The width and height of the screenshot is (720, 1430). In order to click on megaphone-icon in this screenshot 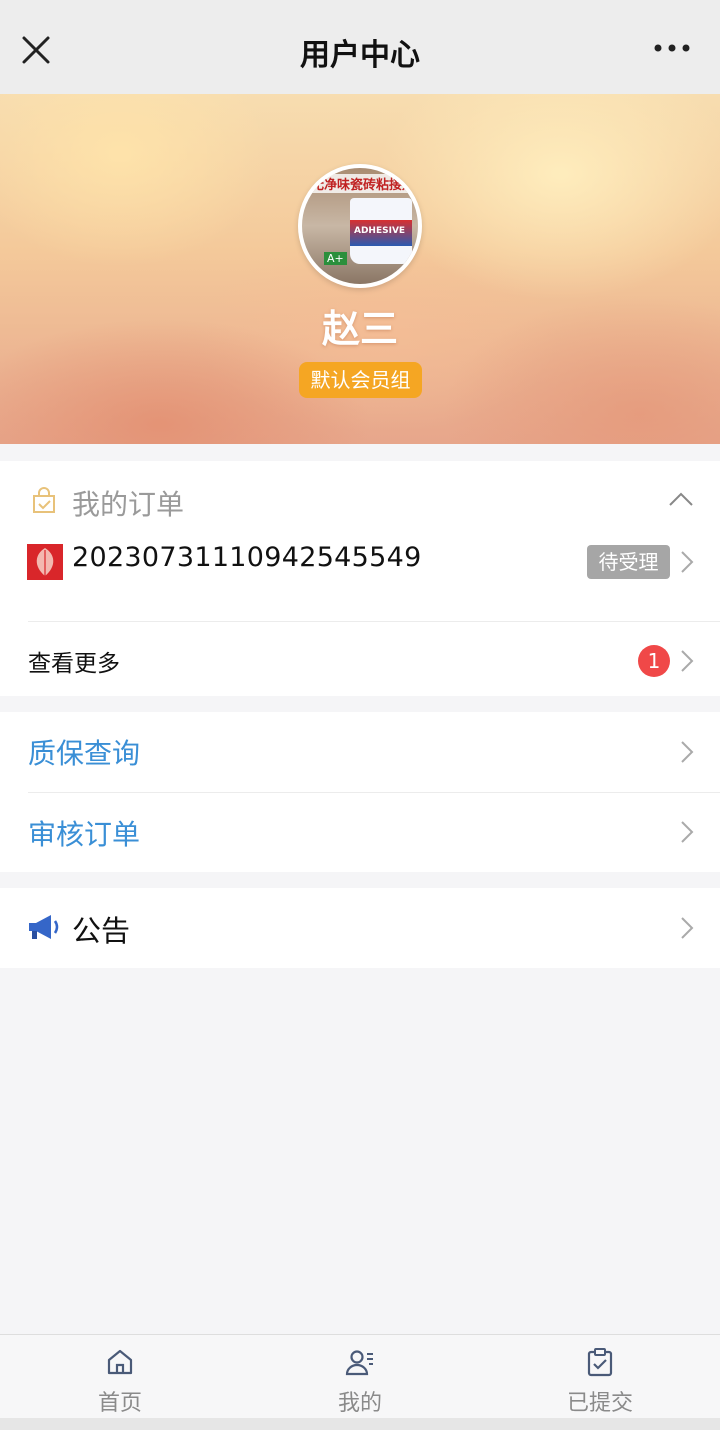, I will do `click(44, 927)`.